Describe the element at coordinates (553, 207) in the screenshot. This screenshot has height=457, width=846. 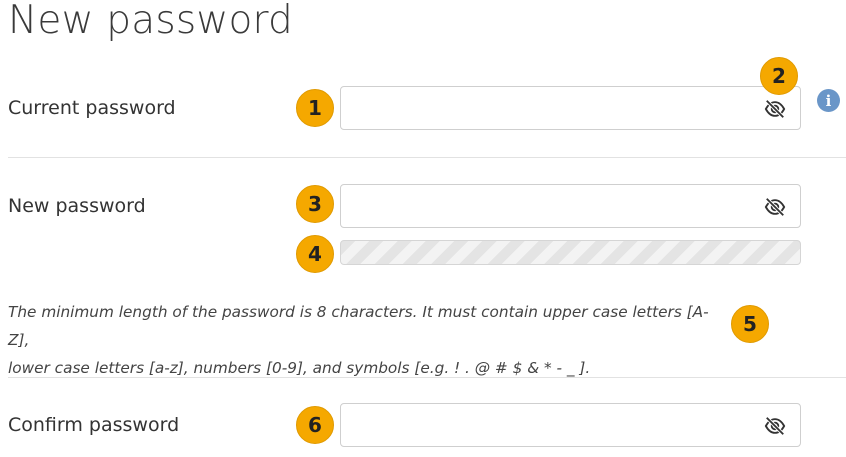
I see `new-password-input` at that location.